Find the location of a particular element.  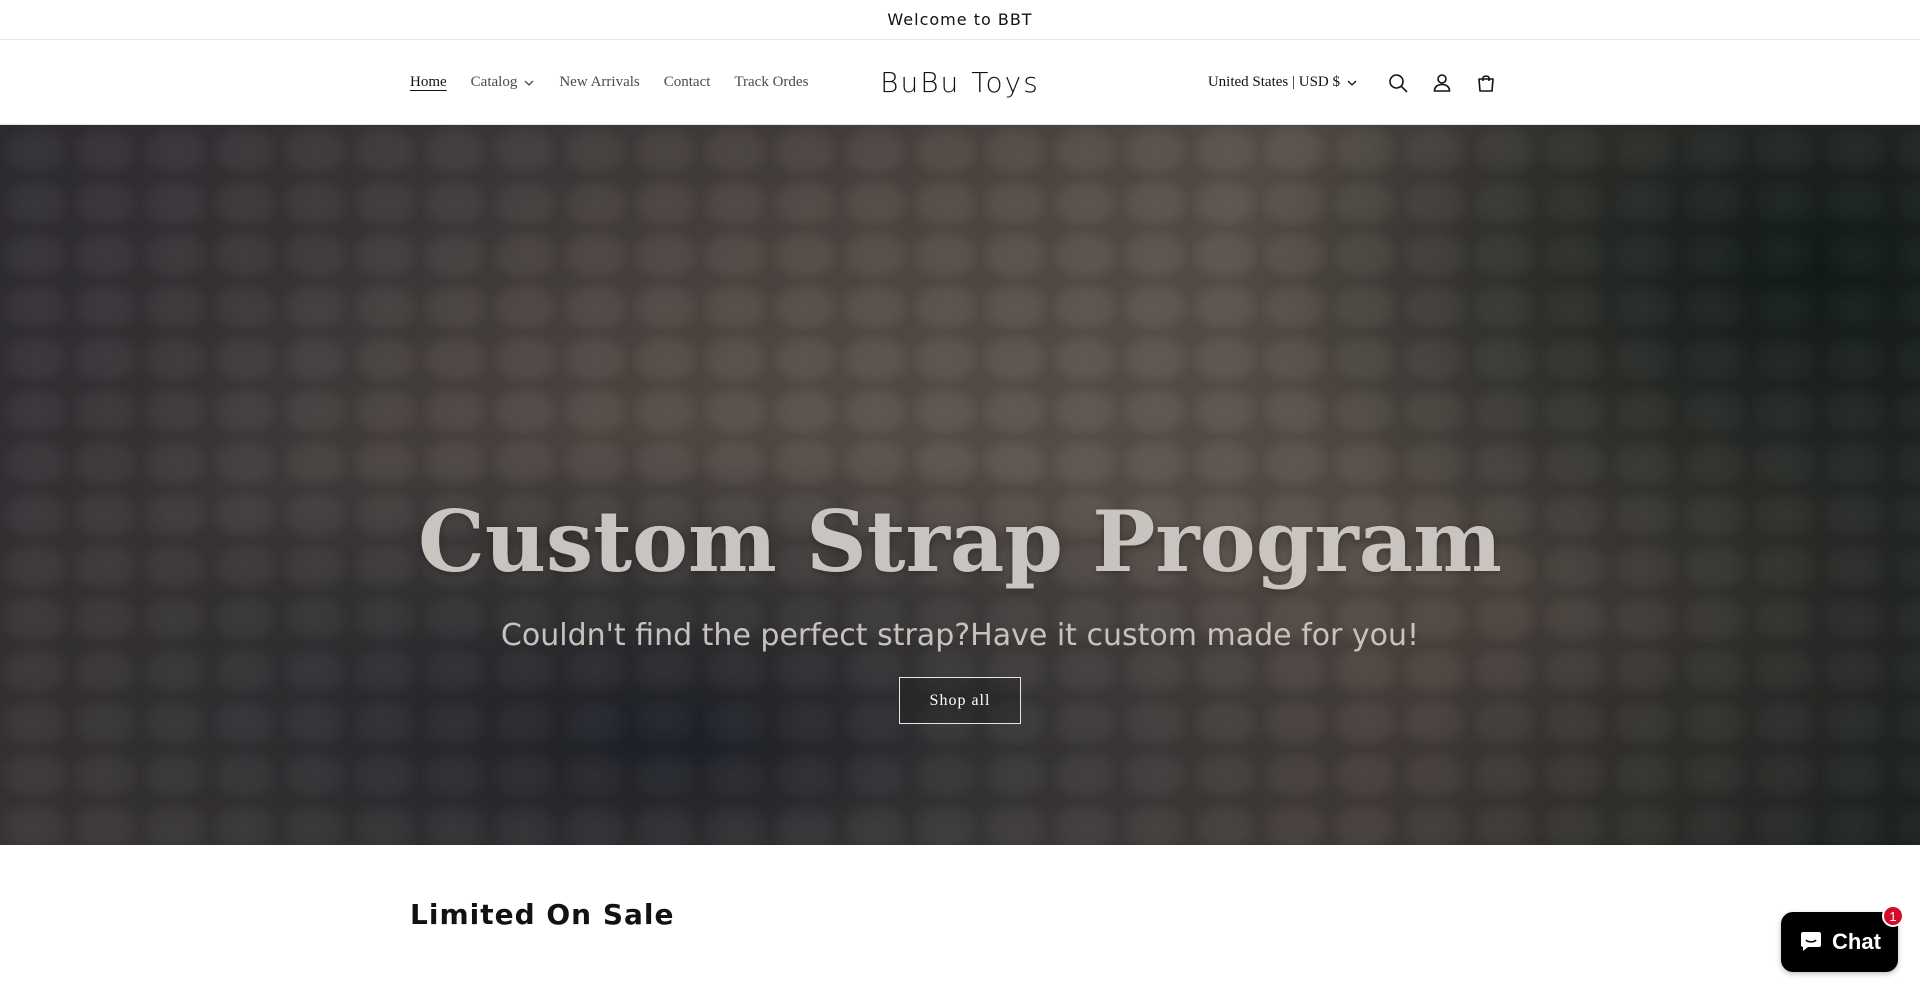

cart-button is located at coordinates (1486, 83).